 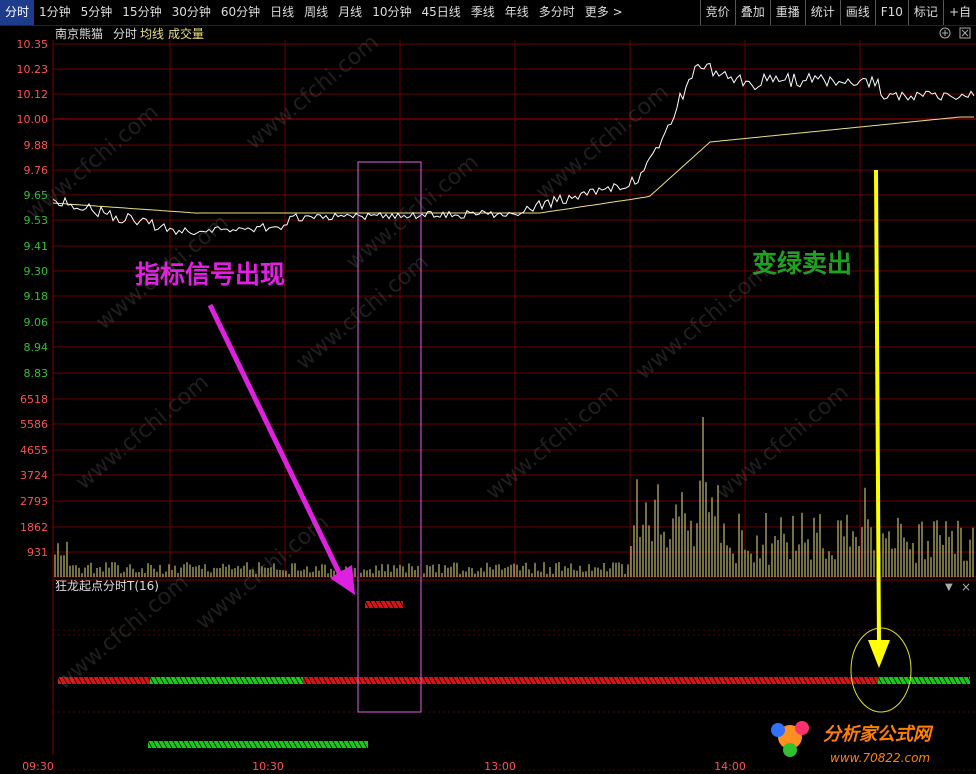 What do you see at coordinates (949, 587) in the screenshot?
I see `indicator-dropdown-icon: ▼` at bounding box center [949, 587].